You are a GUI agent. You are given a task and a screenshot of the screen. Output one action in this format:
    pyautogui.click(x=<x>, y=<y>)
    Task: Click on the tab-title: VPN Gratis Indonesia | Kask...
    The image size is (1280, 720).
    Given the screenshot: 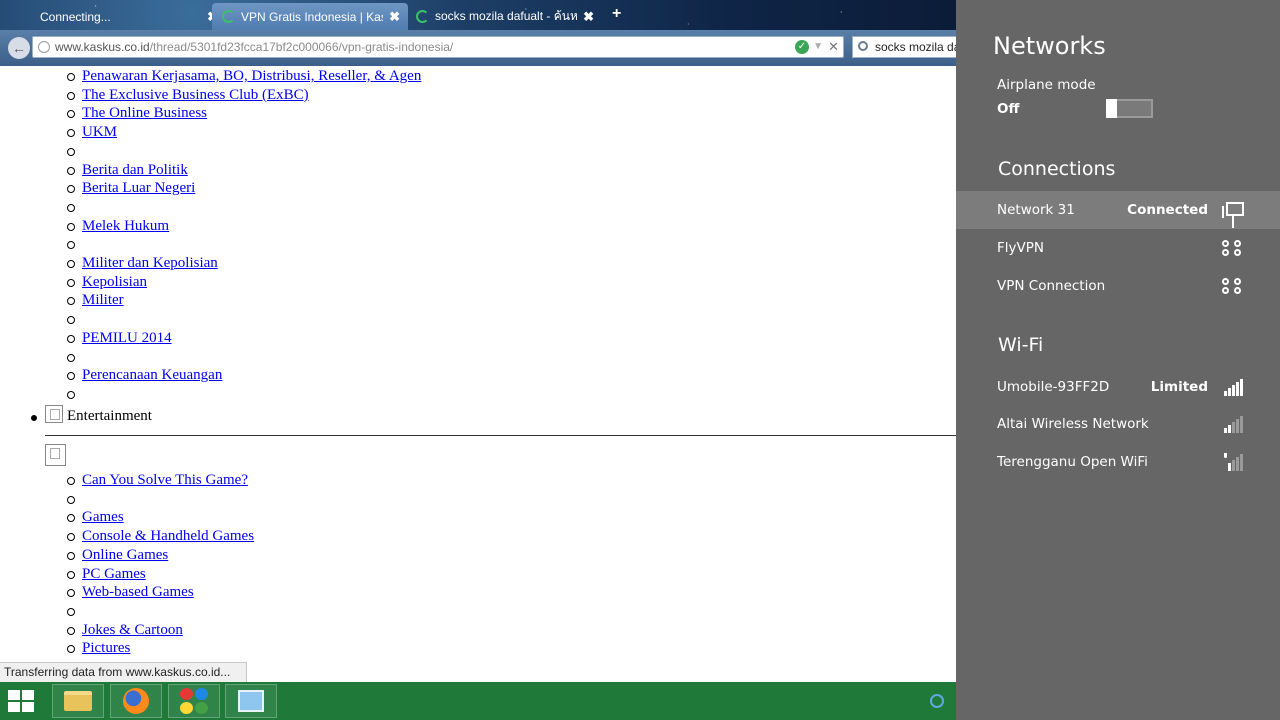 What is the action you would take?
    pyautogui.click(x=312, y=16)
    